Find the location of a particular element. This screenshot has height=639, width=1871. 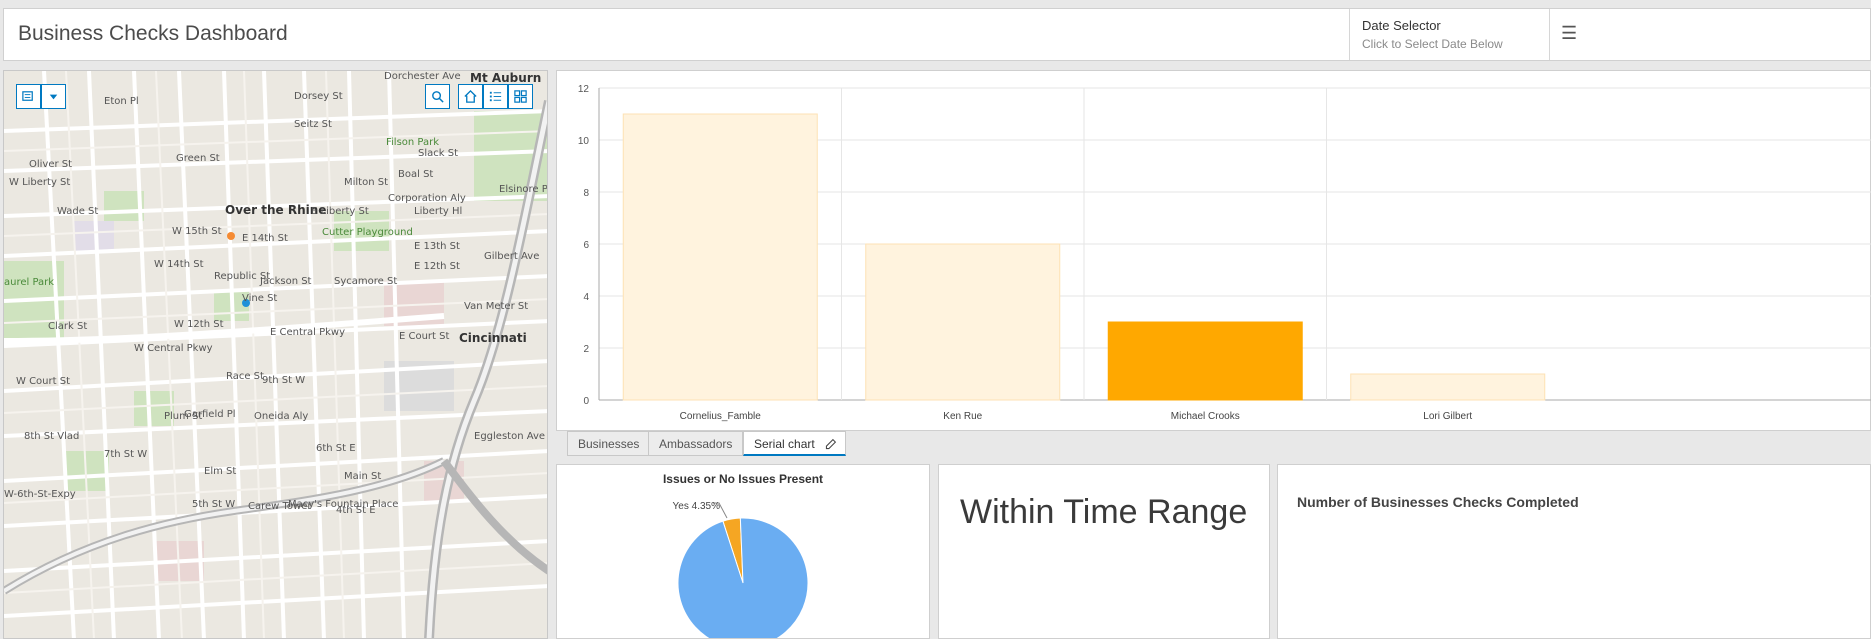

map-label-city: Cincinnati is located at coordinates (493, 338).